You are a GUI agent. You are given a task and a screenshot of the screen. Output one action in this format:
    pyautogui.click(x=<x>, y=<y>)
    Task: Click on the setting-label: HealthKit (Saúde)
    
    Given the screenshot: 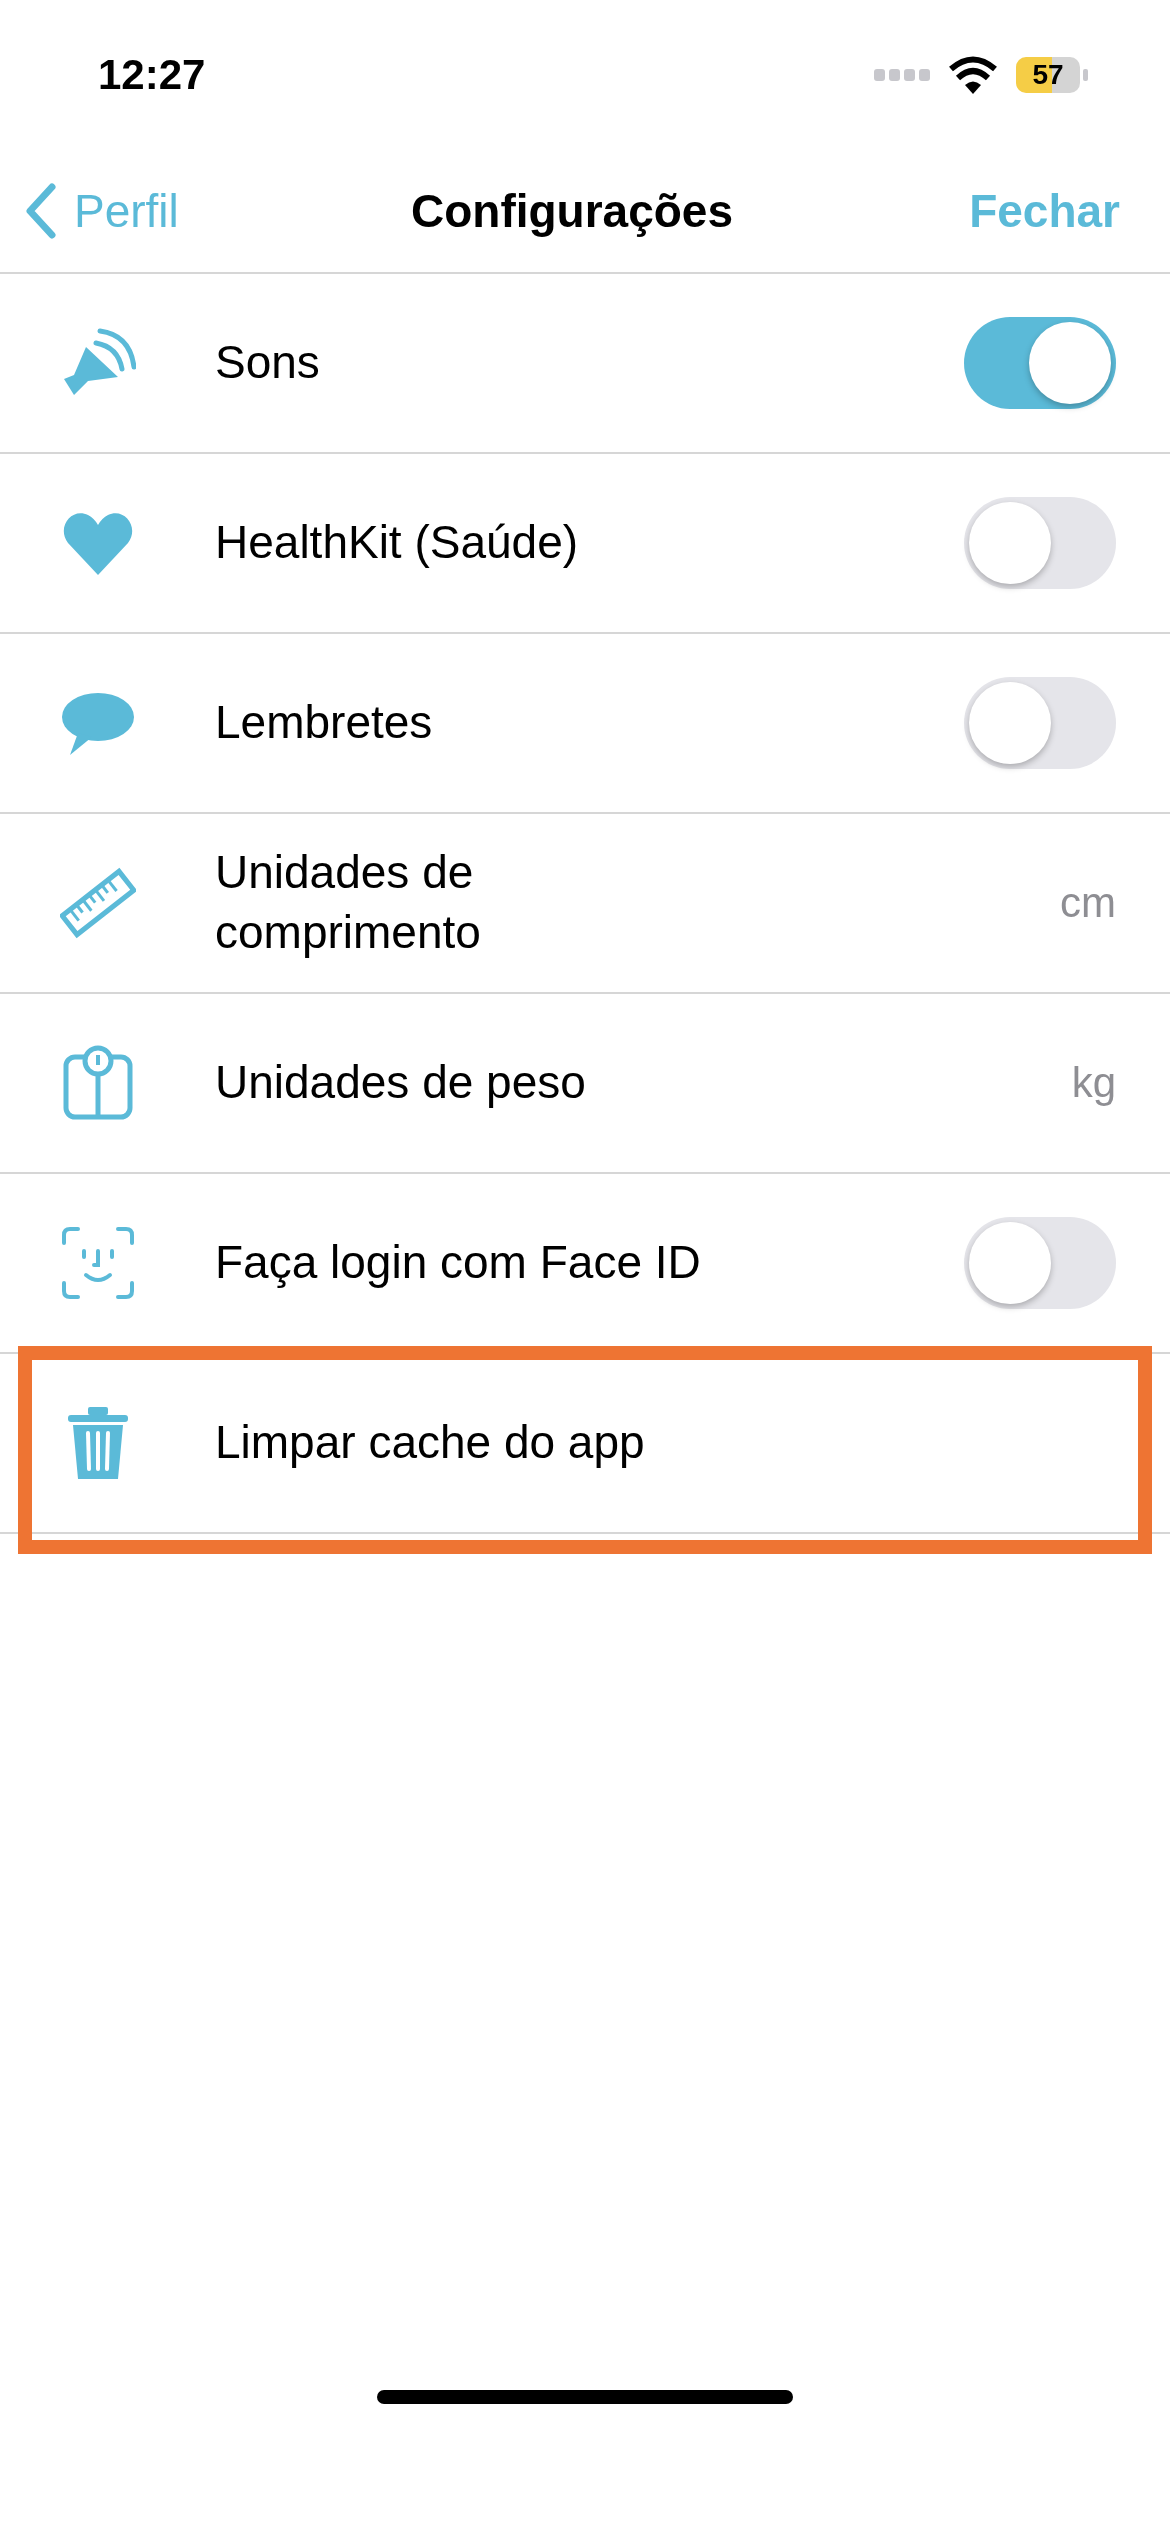 What is the action you would take?
    pyautogui.click(x=589, y=543)
    